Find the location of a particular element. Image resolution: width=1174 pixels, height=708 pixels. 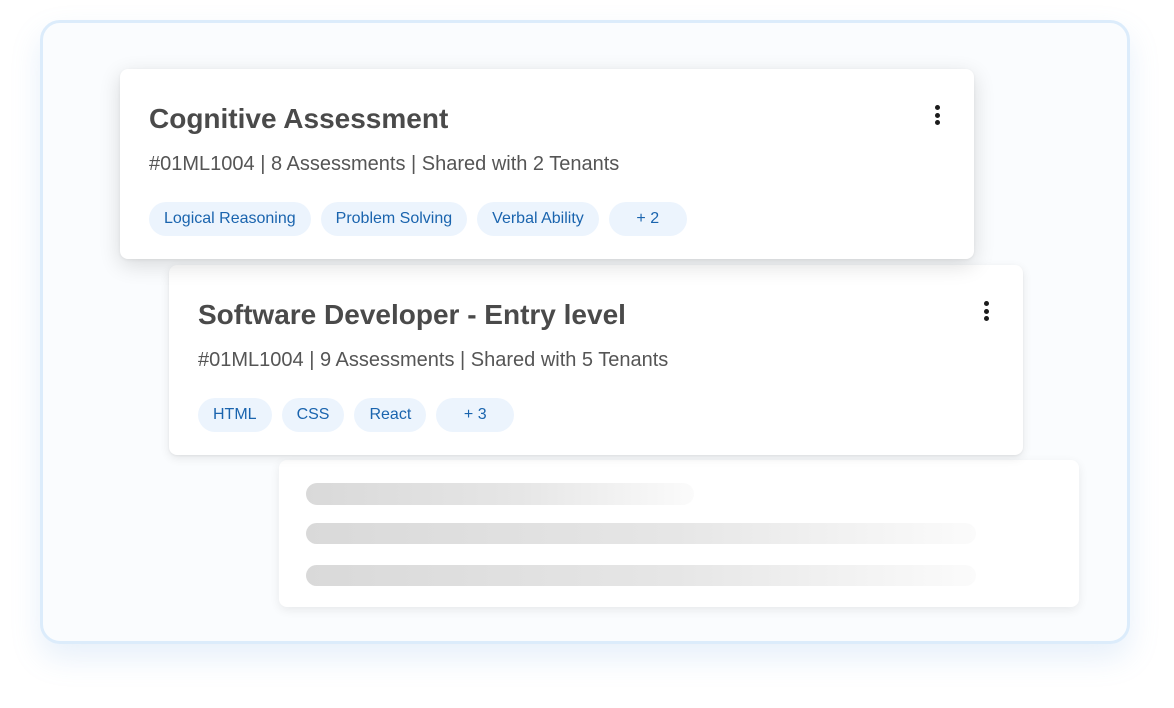

more-tags-chip: + 3 is located at coordinates (475, 415).